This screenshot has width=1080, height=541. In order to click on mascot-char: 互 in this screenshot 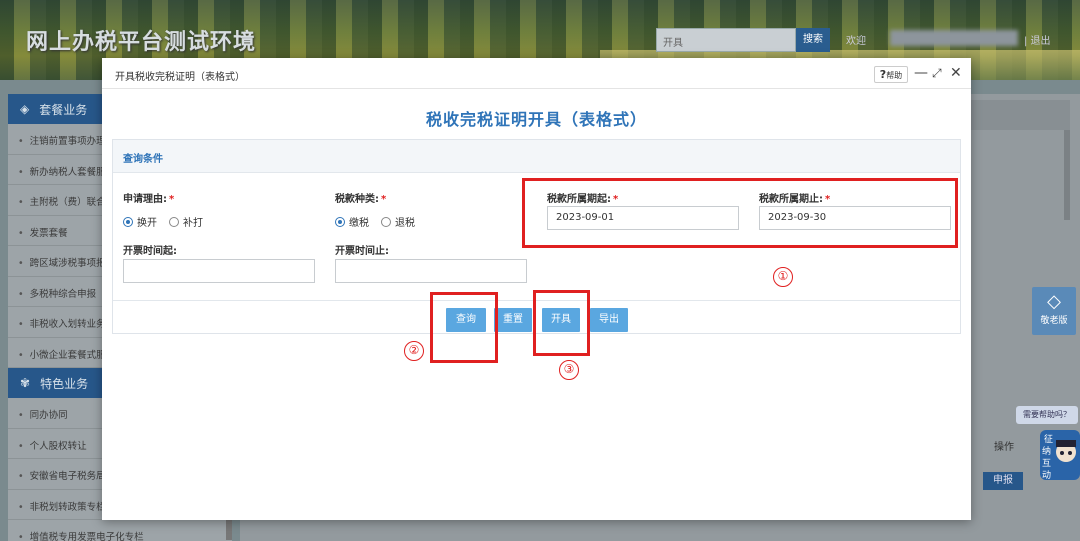, I will do `click(1046, 463)`.